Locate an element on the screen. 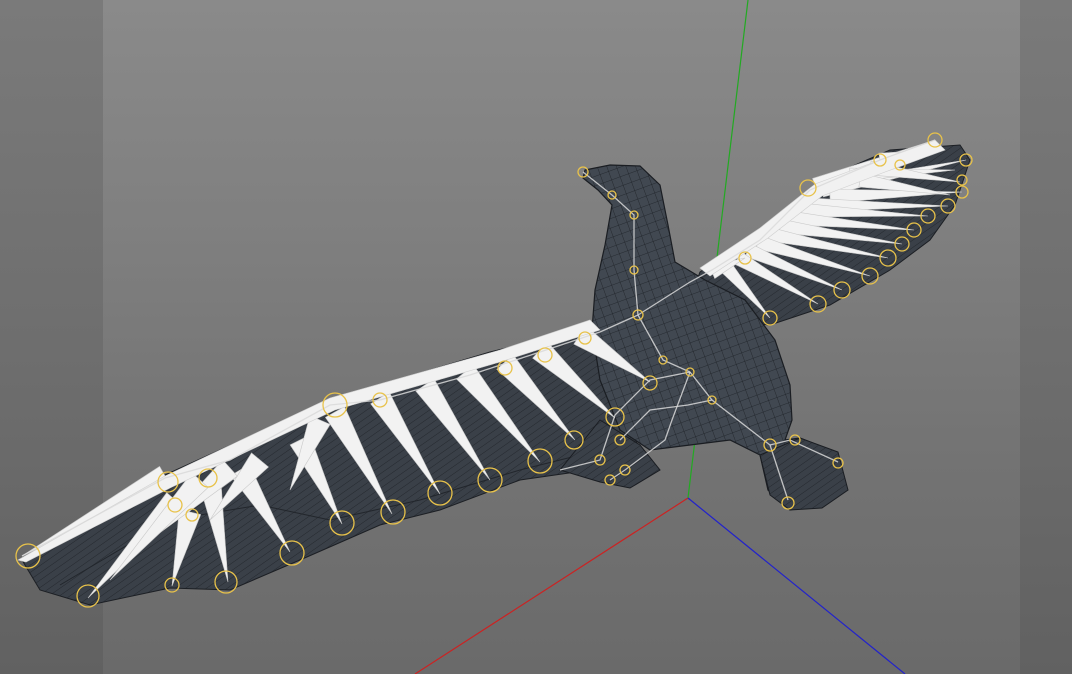  x-axis-line is located at coordinates (551, 585).